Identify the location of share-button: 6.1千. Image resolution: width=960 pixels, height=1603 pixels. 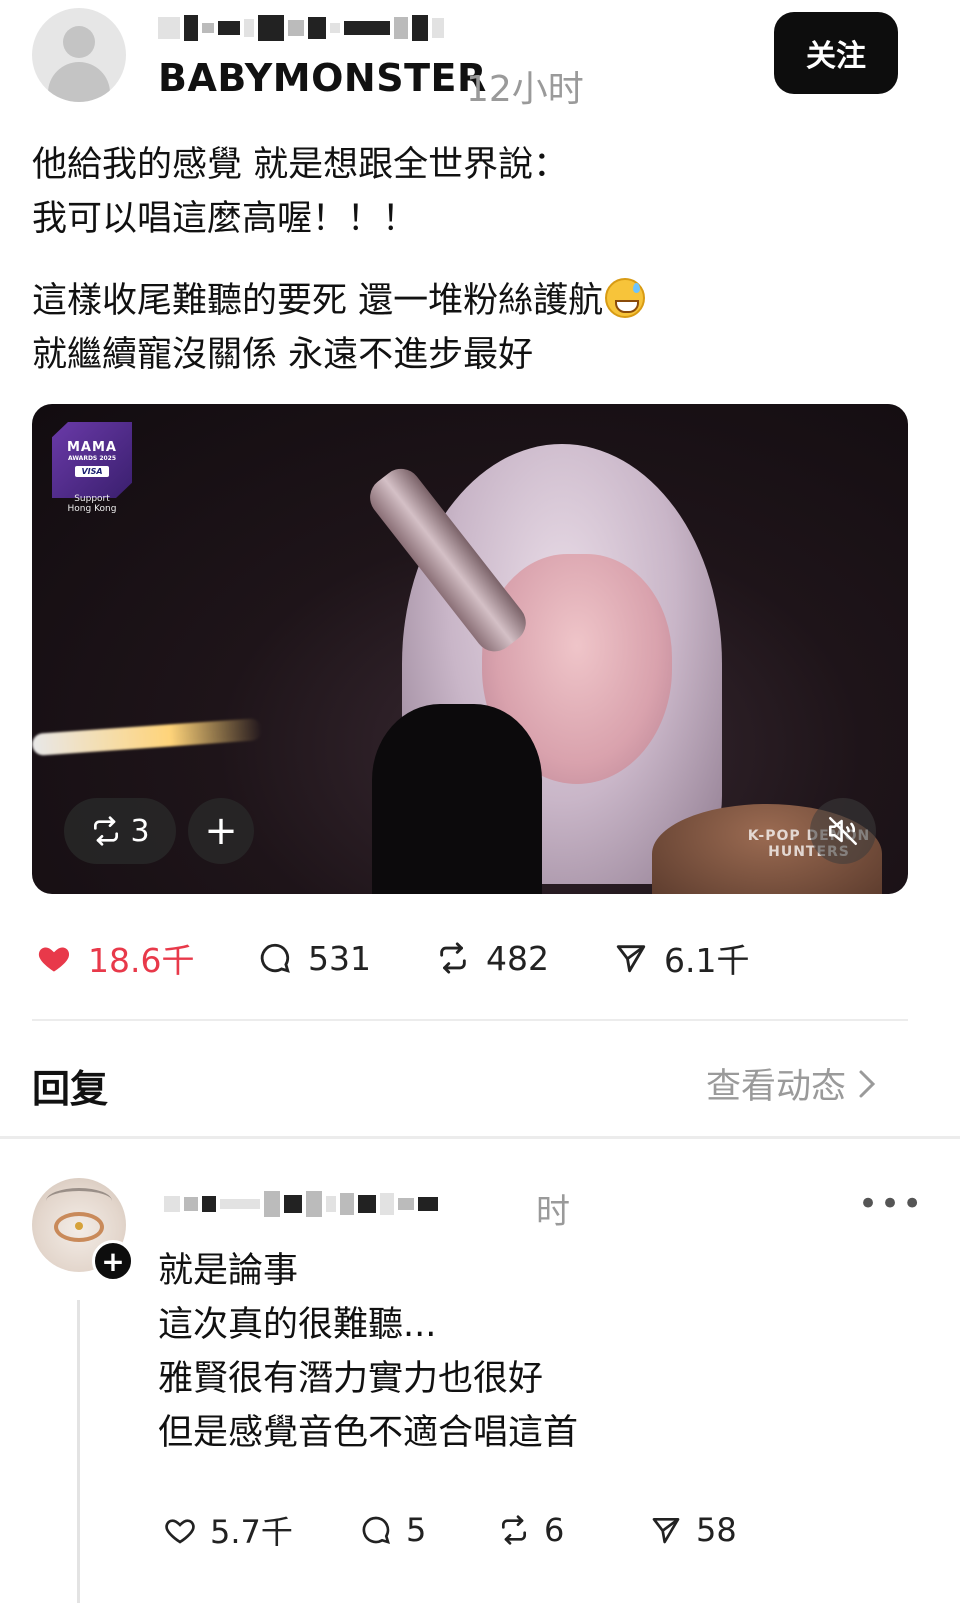
(681, 958).